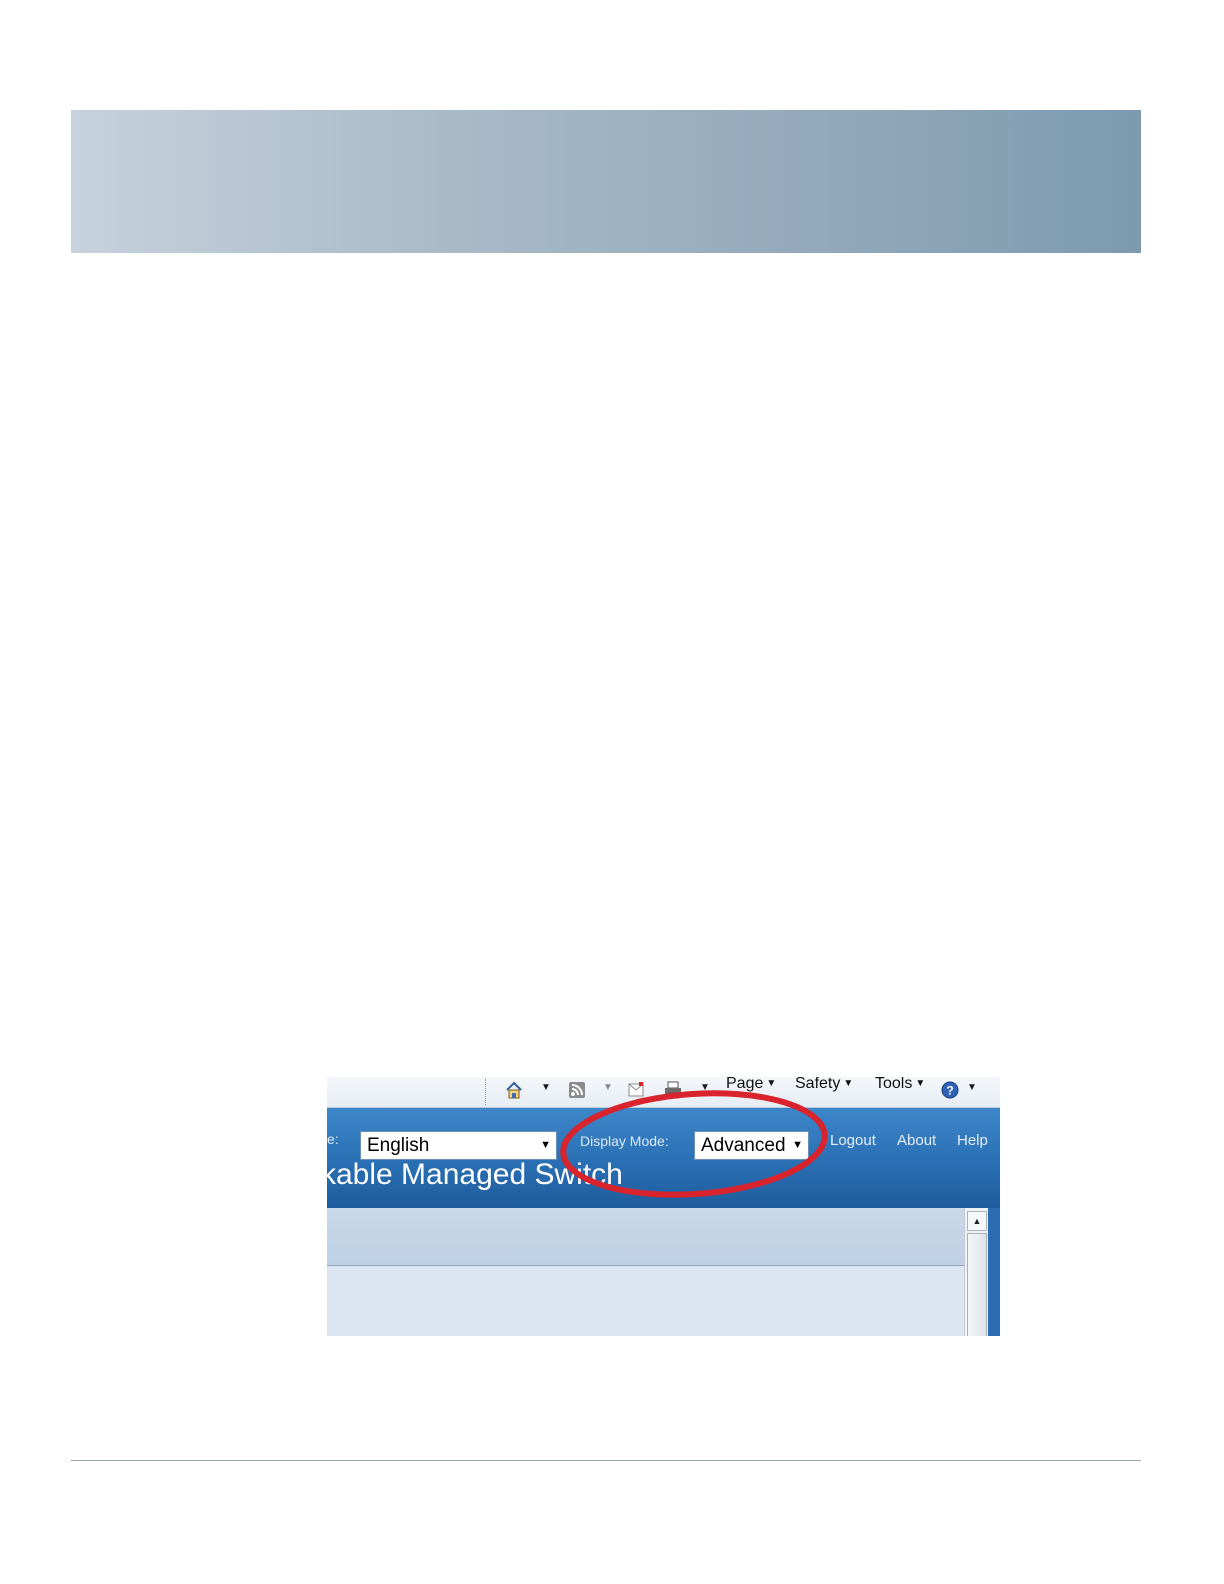 This screenshot has width=1224, height=1584. What do you see at coordinates (514, 1090) in the screenshot?
I see `home-icon` at bounding box center [514, 1090].